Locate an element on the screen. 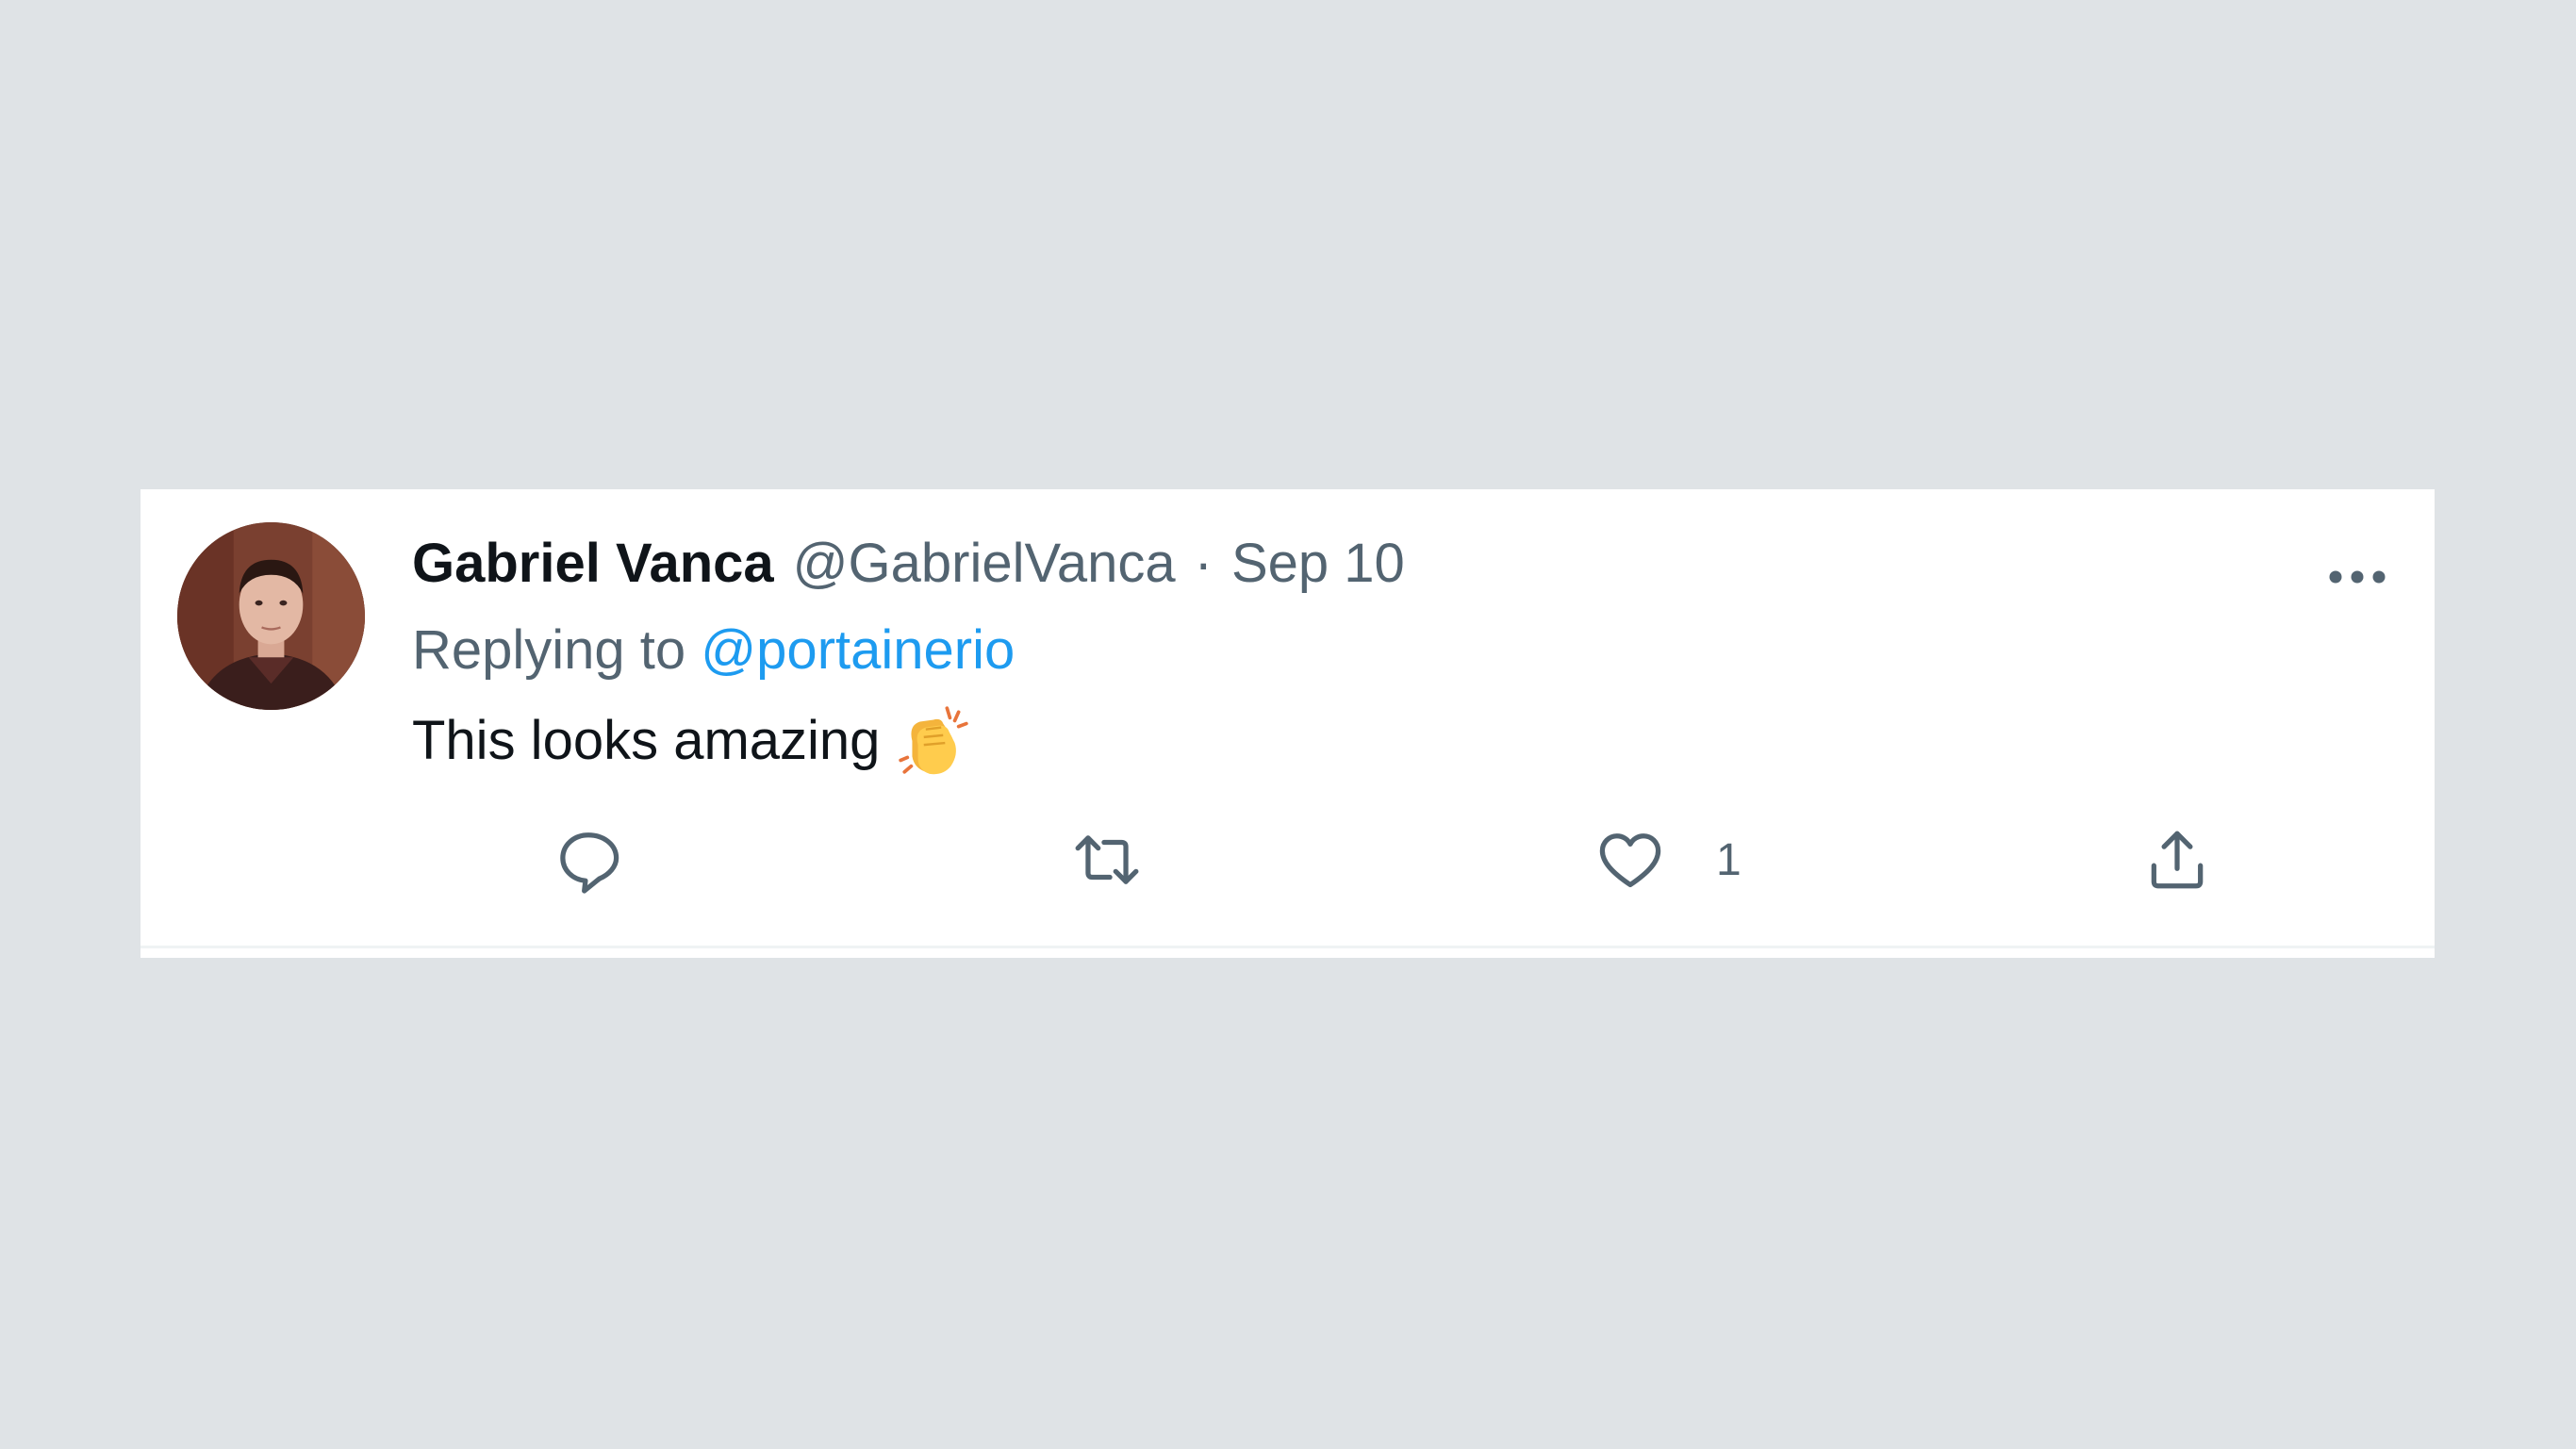 Image resolution: width=2576 pixels, height=1449 pixels. tweet-actions: 1 is located at coordinates (1308, 860).